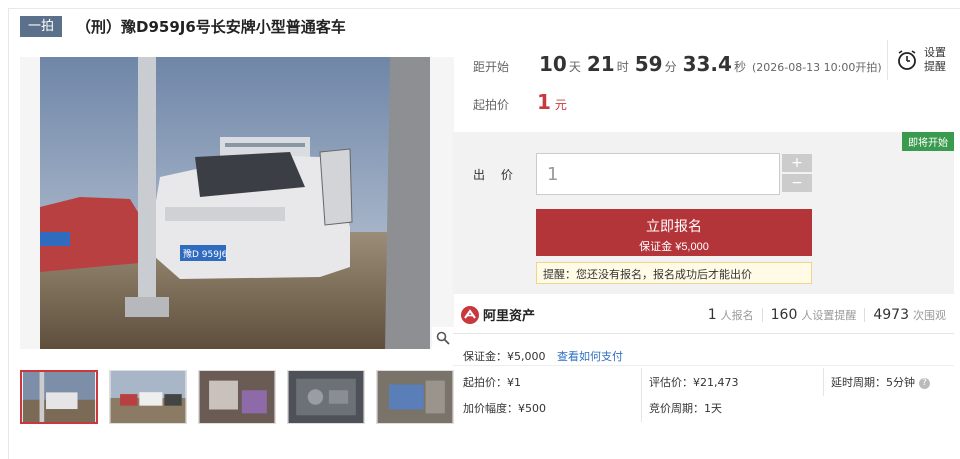 Image resolution: width=960 pixels, height=459 pixels. What do you see at coordinates (935, 52) in the screenshot?
I see `reminder-label-1: 设置` at bounding box center [935, 52].